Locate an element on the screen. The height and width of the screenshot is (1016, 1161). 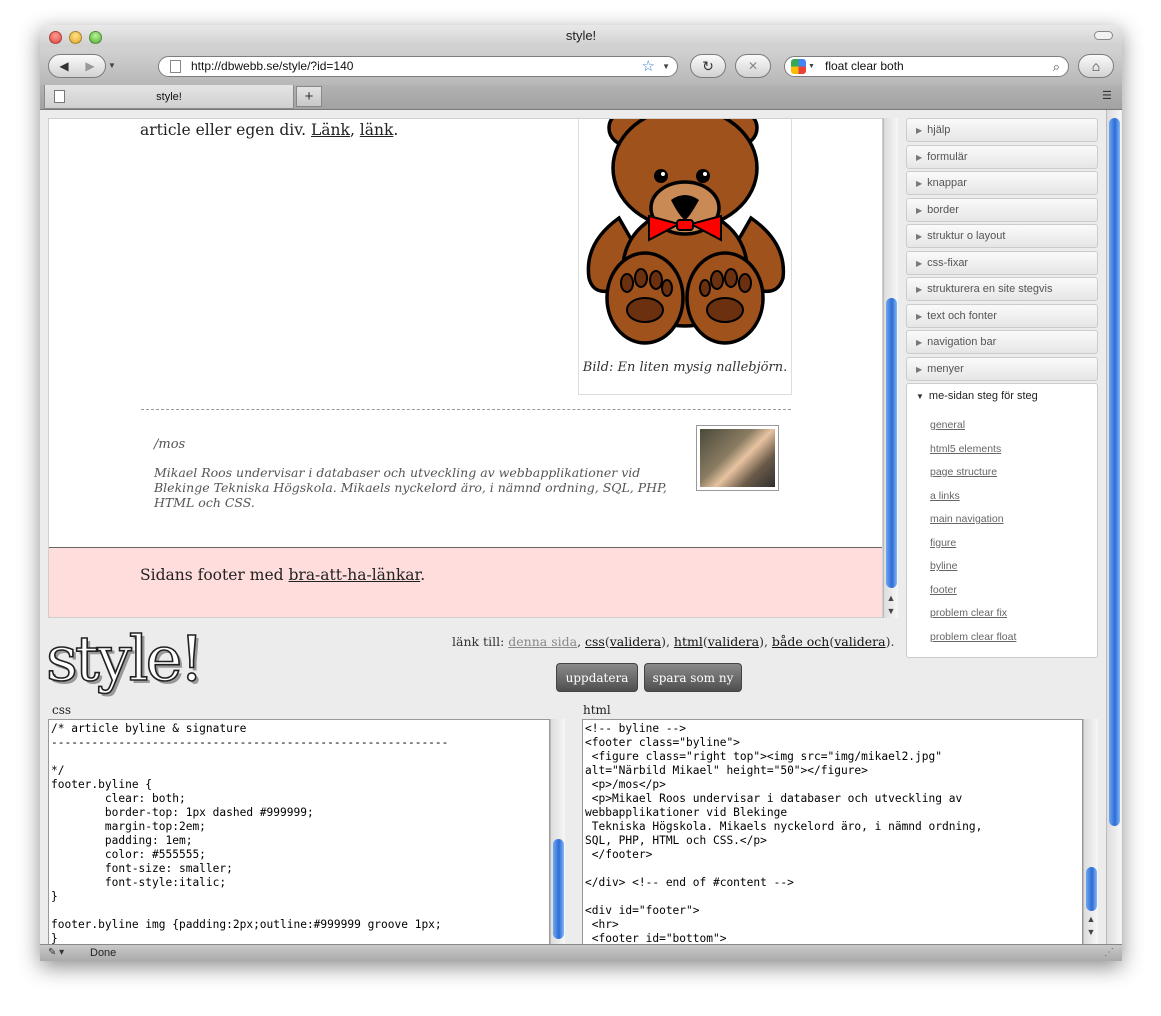
html-scroll-down-arrow-icon: ▼ is located at coordinates (1091, 932).